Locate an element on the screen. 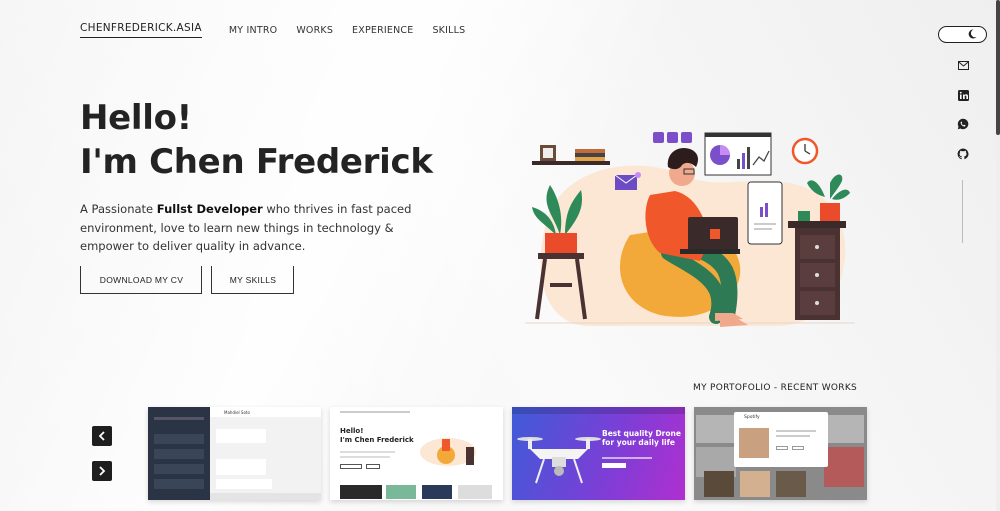 The image size is (1000, 511). chat-header: Mahdiel Soto is located at coordinates (265, 412).